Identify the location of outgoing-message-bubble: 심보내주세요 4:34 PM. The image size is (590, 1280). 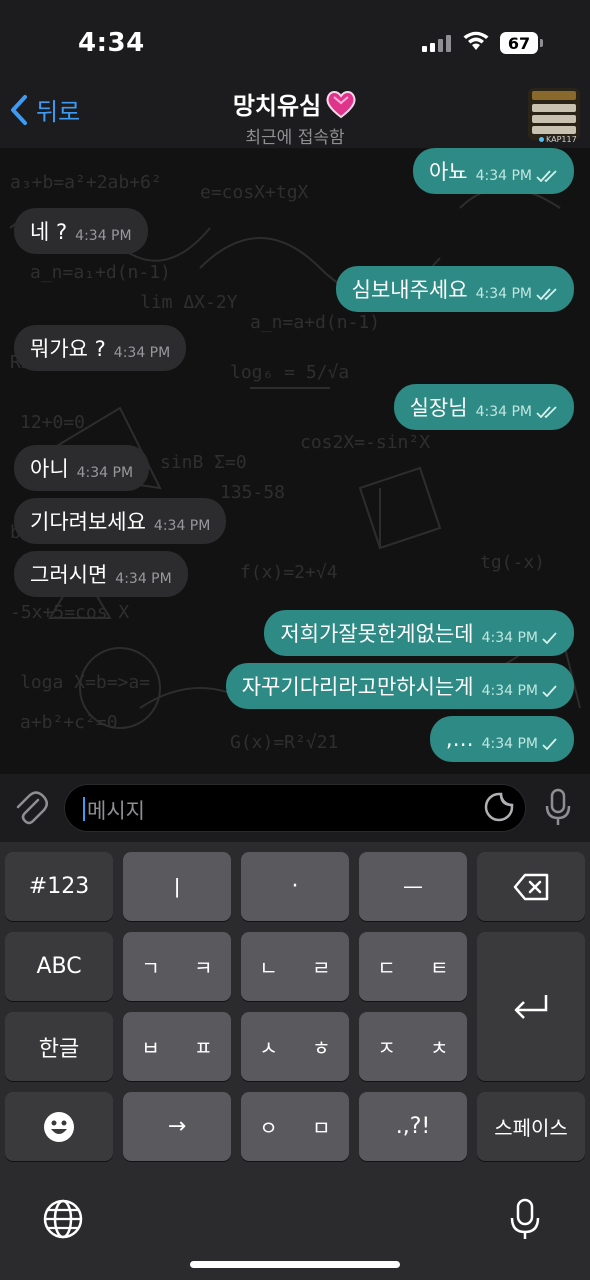
(454, 289).